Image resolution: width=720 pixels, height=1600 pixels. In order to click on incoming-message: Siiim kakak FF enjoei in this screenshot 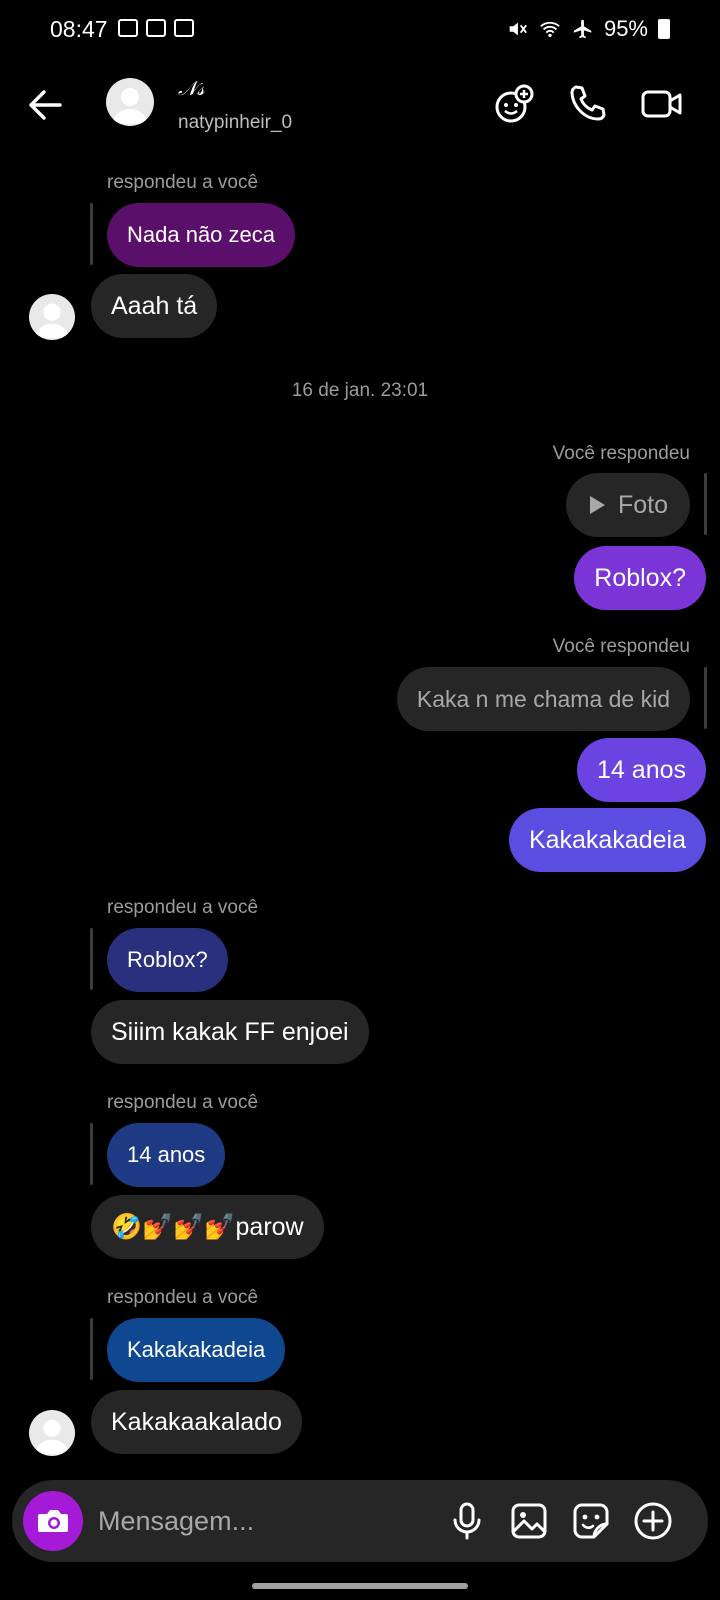, I will do `click(230, 1032)`.